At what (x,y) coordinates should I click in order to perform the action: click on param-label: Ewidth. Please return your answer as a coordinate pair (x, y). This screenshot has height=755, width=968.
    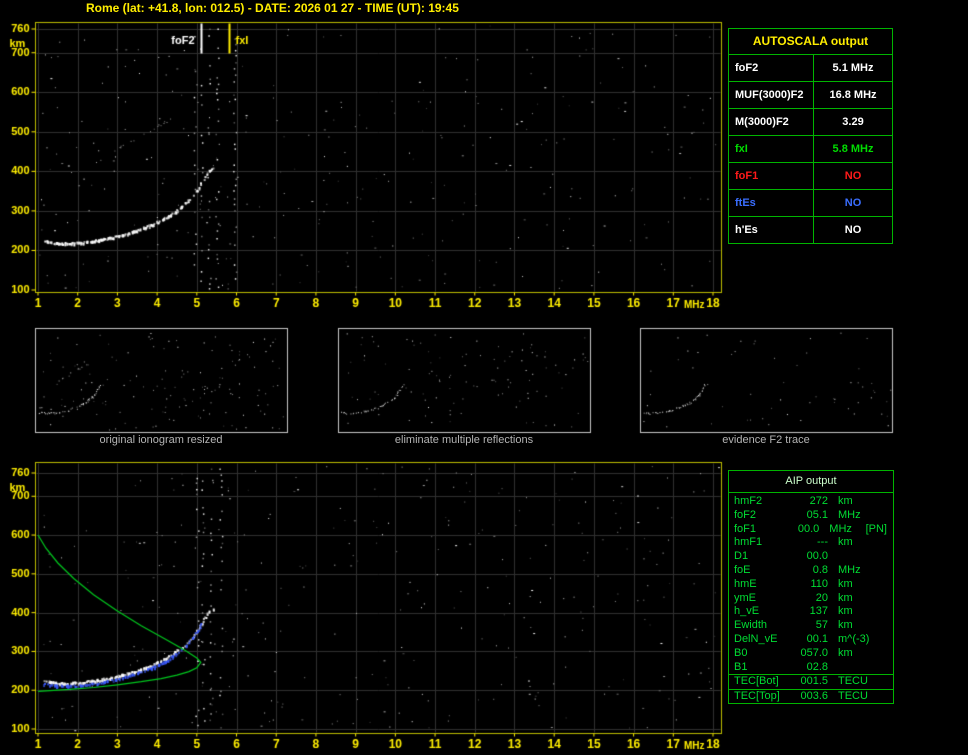
    Looking at the image, I should click on (751, 625).